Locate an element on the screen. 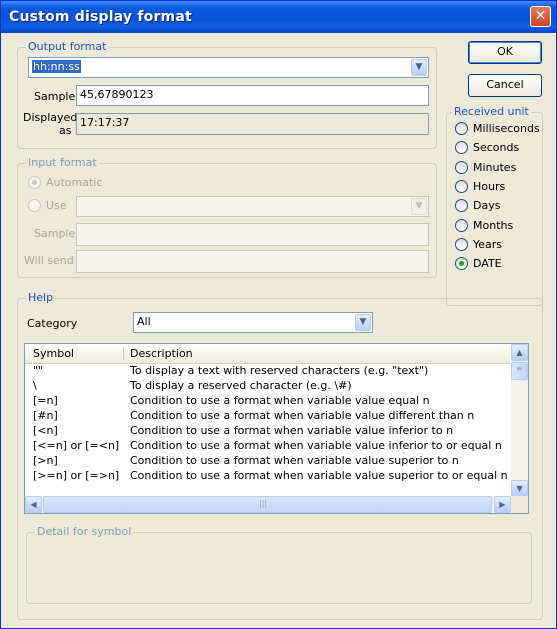  row-symbol: [#n] is located at coordinates (45, 415).